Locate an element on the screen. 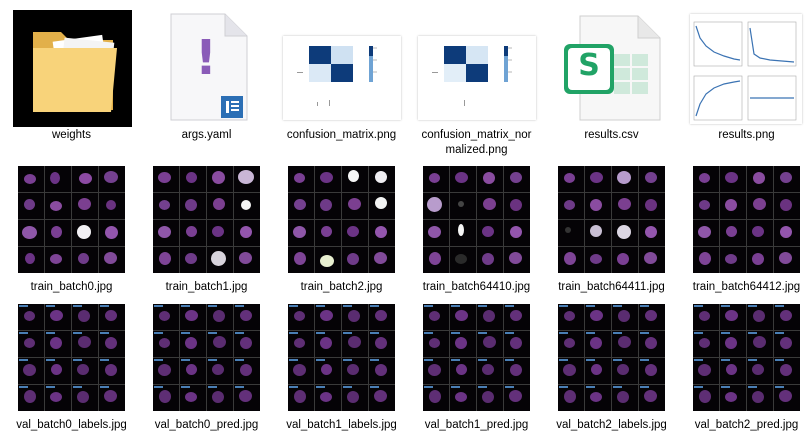  confusion-matrix-normalized-thumbnail is located at coordinates (477, 78).